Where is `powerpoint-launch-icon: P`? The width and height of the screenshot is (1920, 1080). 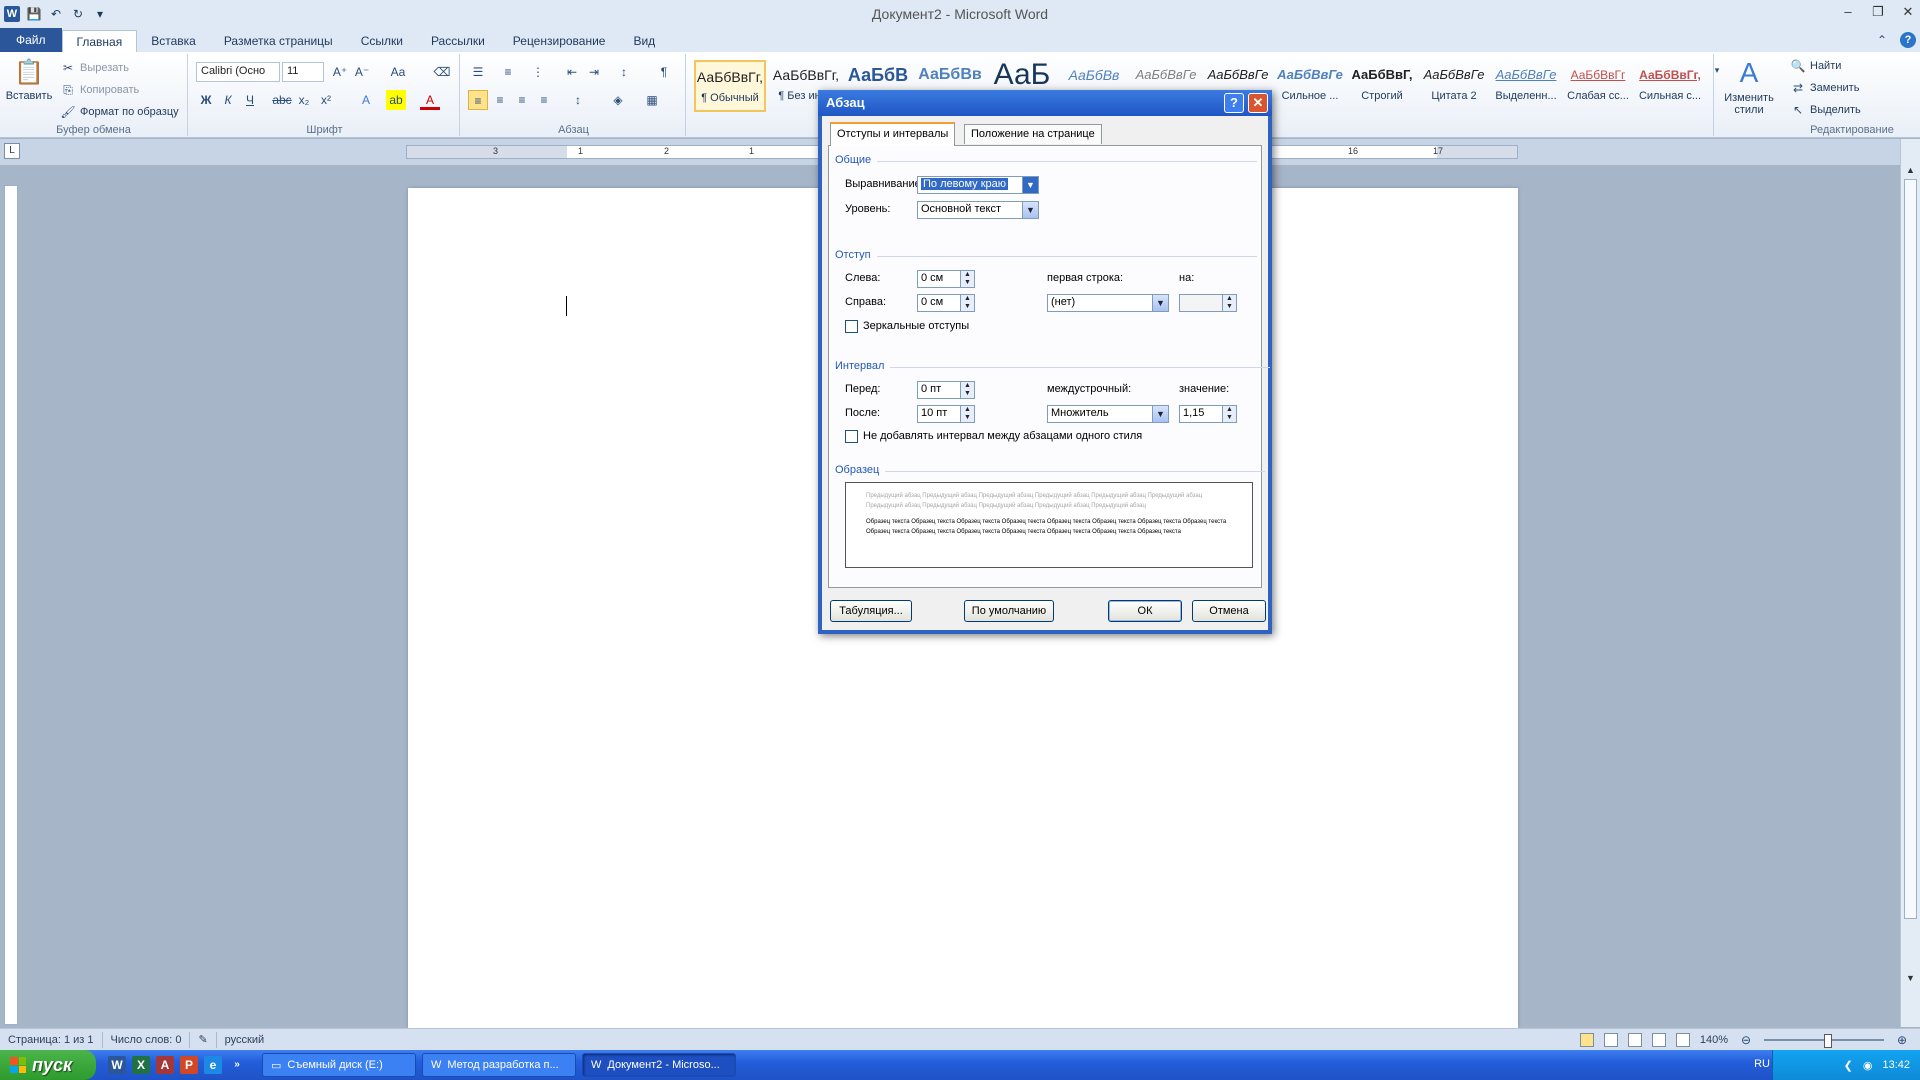 powerpoint-launch-icon: P is located at coordinates (189, 1065).